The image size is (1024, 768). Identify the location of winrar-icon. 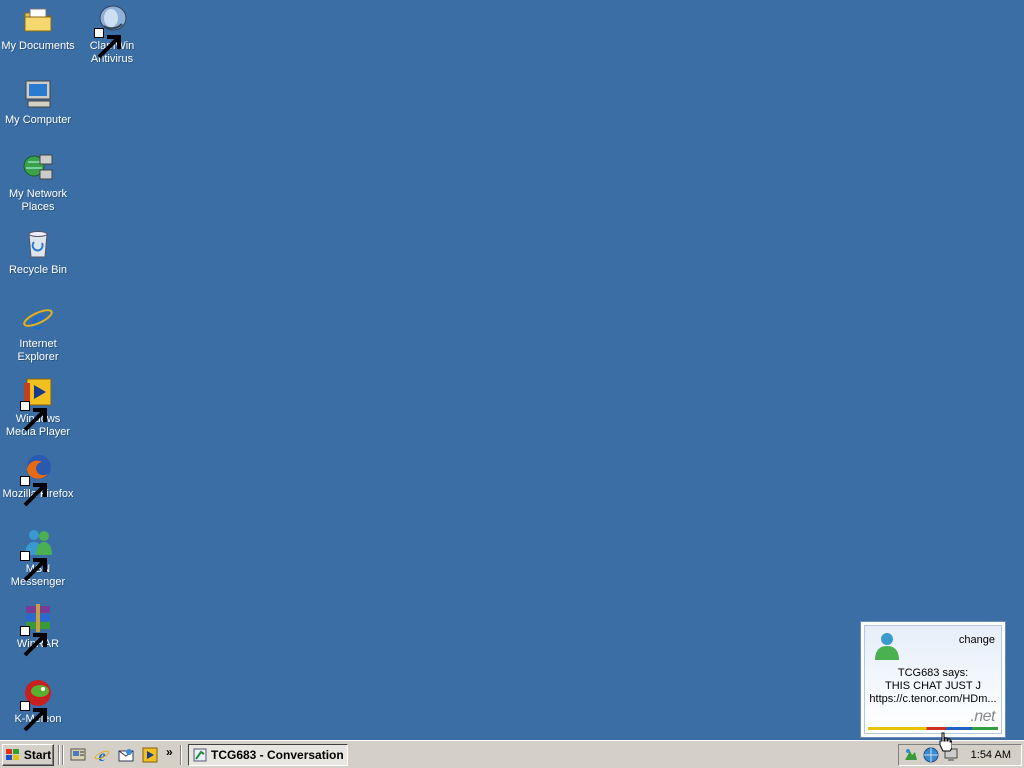
(37, 629).